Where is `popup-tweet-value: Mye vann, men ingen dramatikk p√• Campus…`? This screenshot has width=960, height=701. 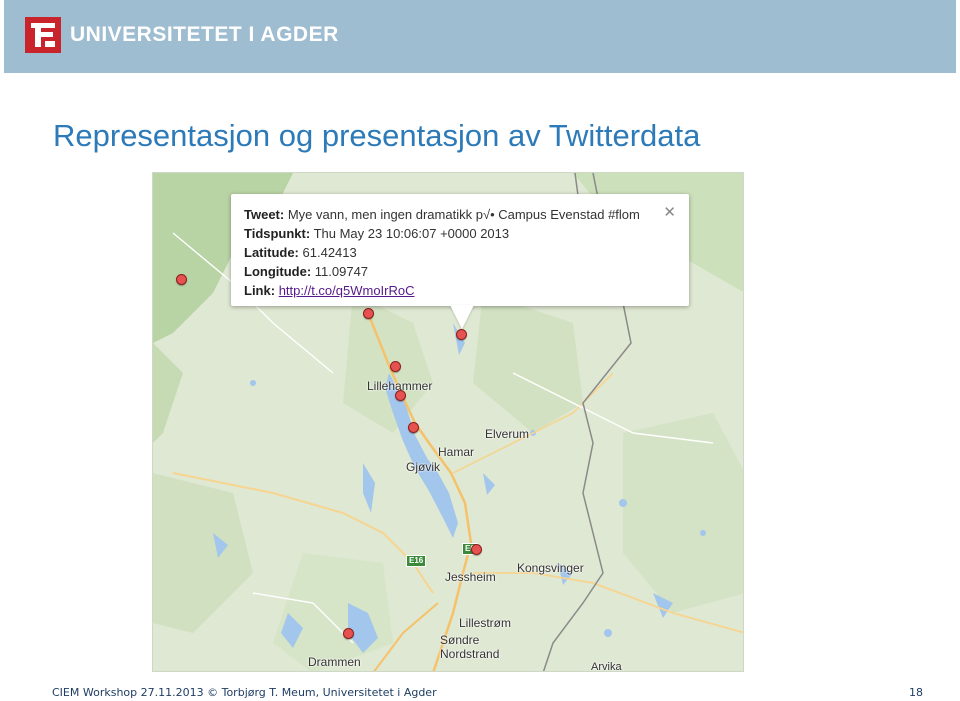
popup-tweet-value: Mye vann, men ingen dramatikk p√• Campus… is located at coordinates (463, 214).